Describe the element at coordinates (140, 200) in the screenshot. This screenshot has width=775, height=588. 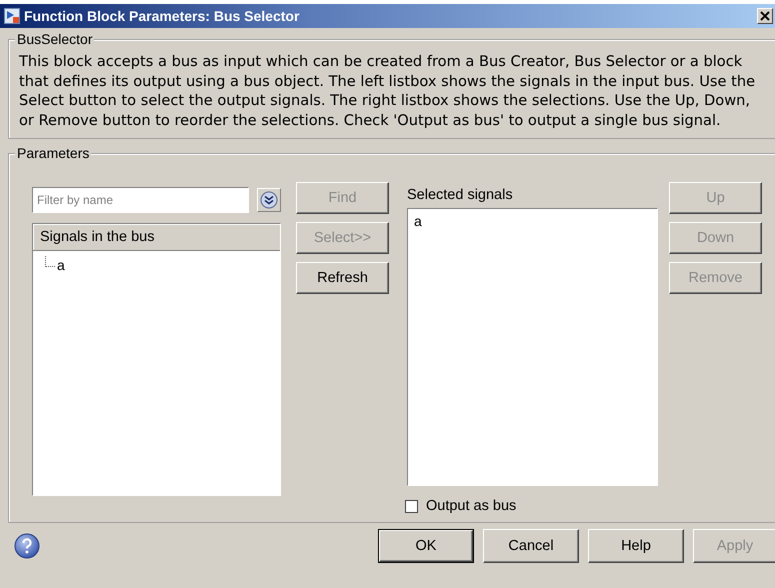
I see `filter-field: Filter by name` at that location.